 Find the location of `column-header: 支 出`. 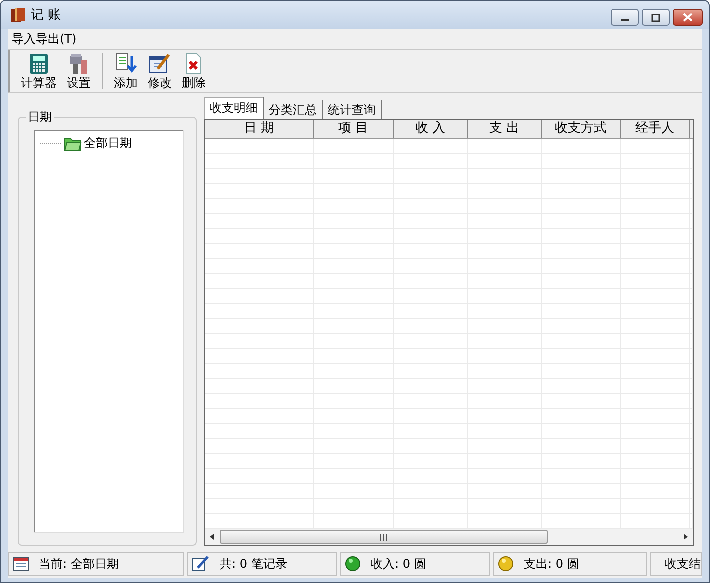

column-header: 支 出 is located at coordinates (505, 129).